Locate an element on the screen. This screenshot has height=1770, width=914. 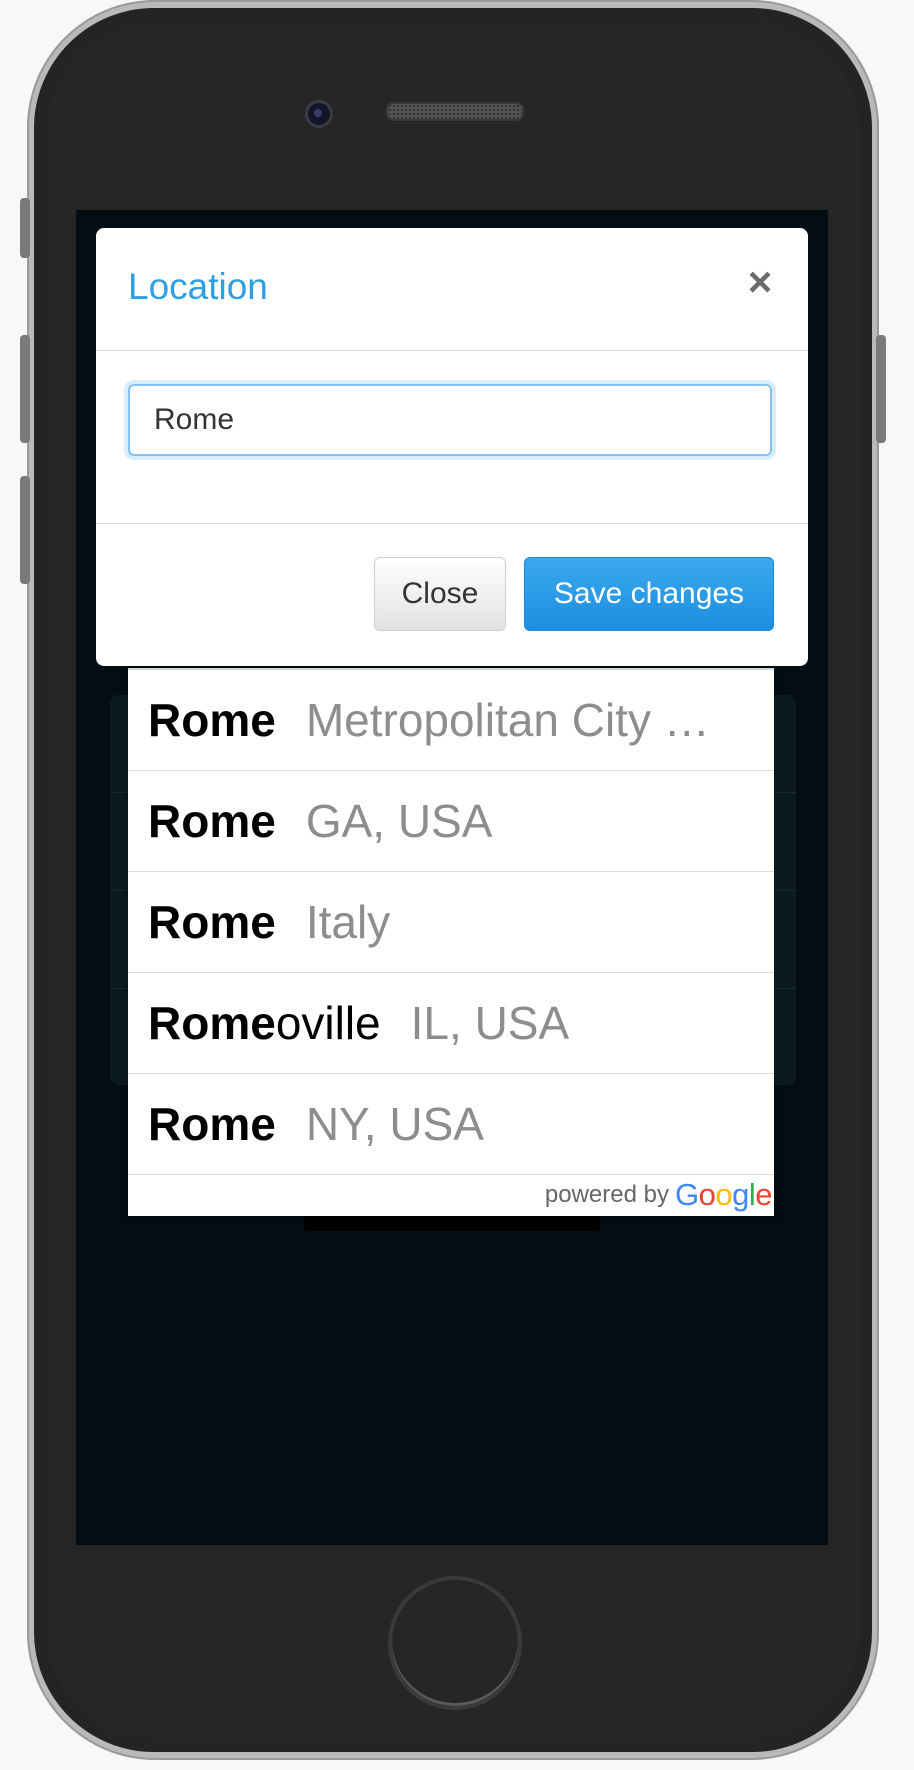
suggestion-secondary: Metropolitan City of Rome, Italy is located at coordinates (515, 720).